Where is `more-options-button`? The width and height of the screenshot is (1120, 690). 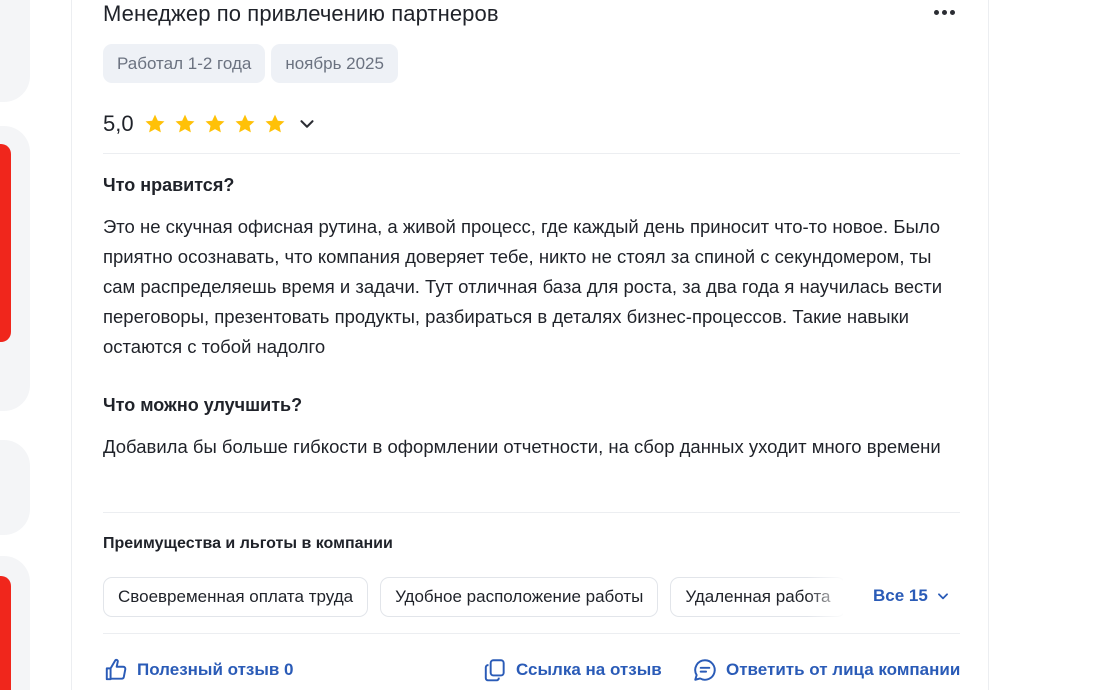
more-options-button is located at coordinates (944, 12).